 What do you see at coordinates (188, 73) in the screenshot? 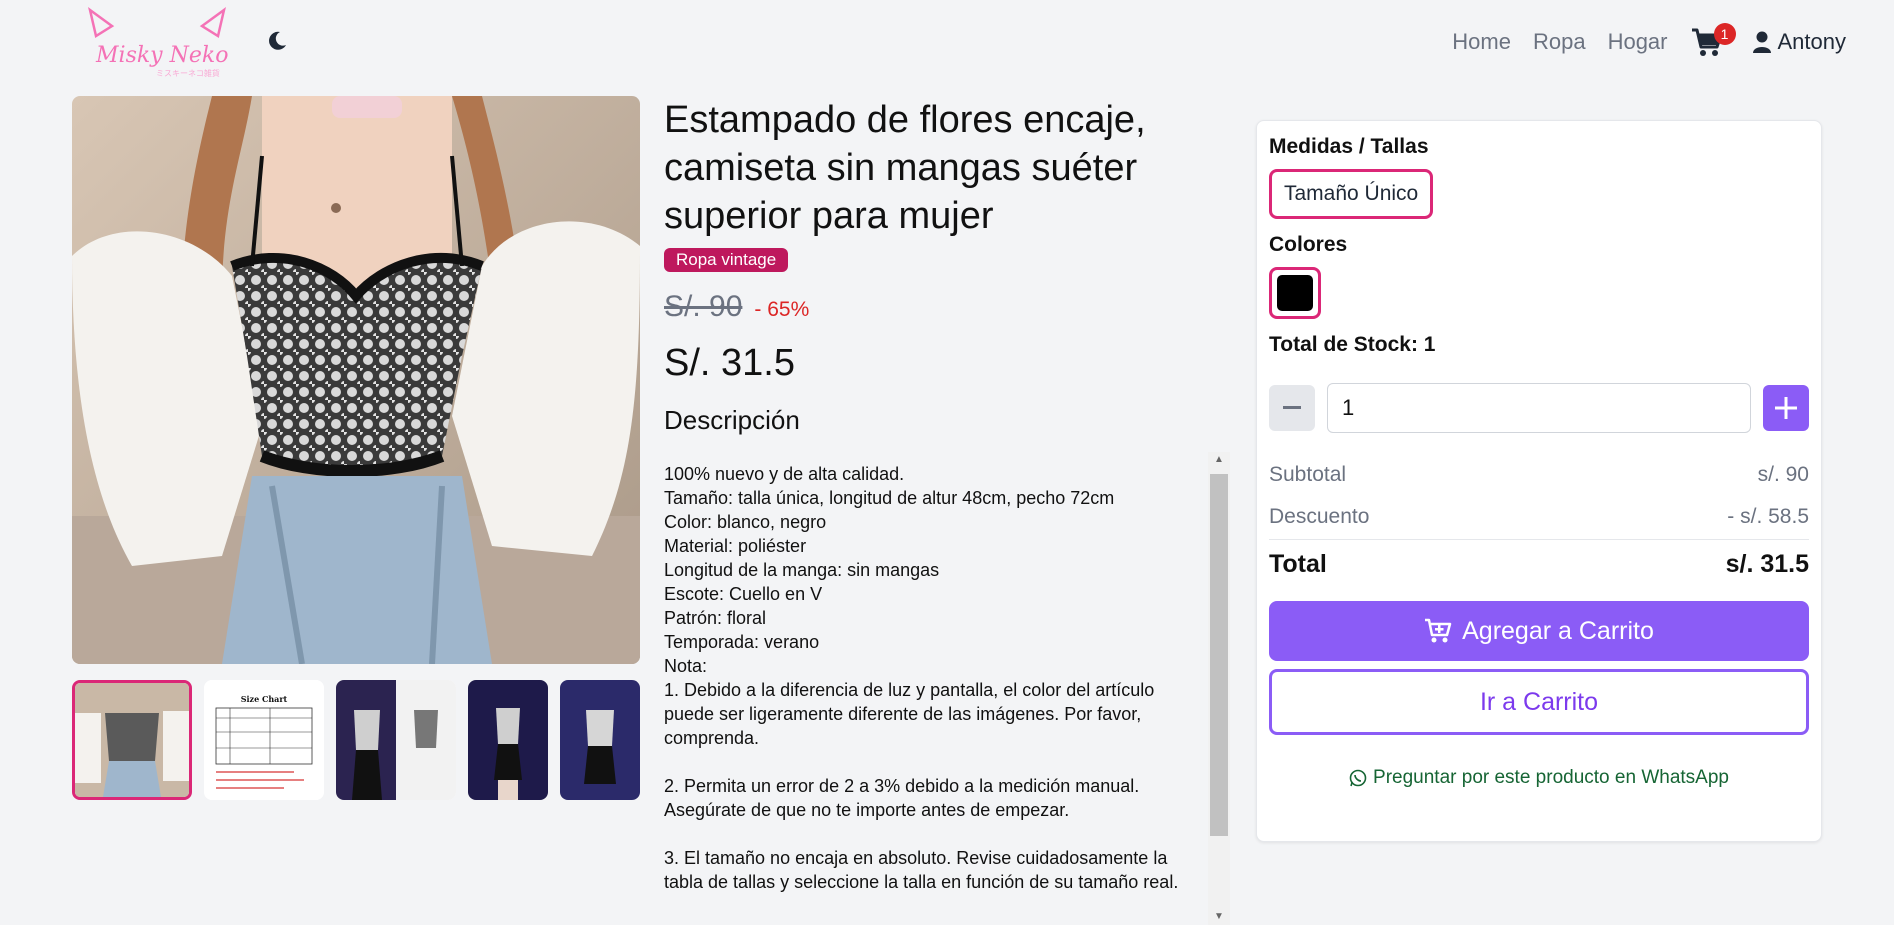
I see `svg-text: ミスキーネコ雑貨` at bounding box center [188, 73].